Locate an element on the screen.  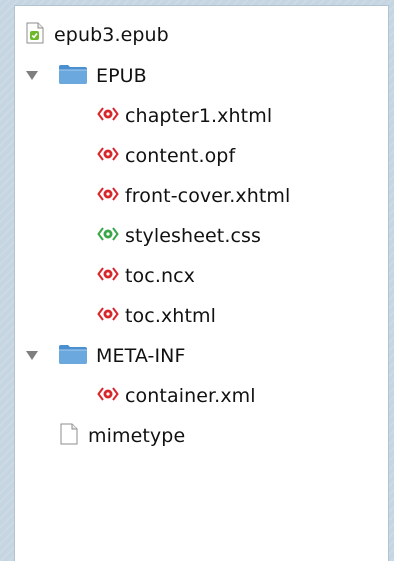
tree-item-content-opf: content.opf is located at coordinates (201, 156).